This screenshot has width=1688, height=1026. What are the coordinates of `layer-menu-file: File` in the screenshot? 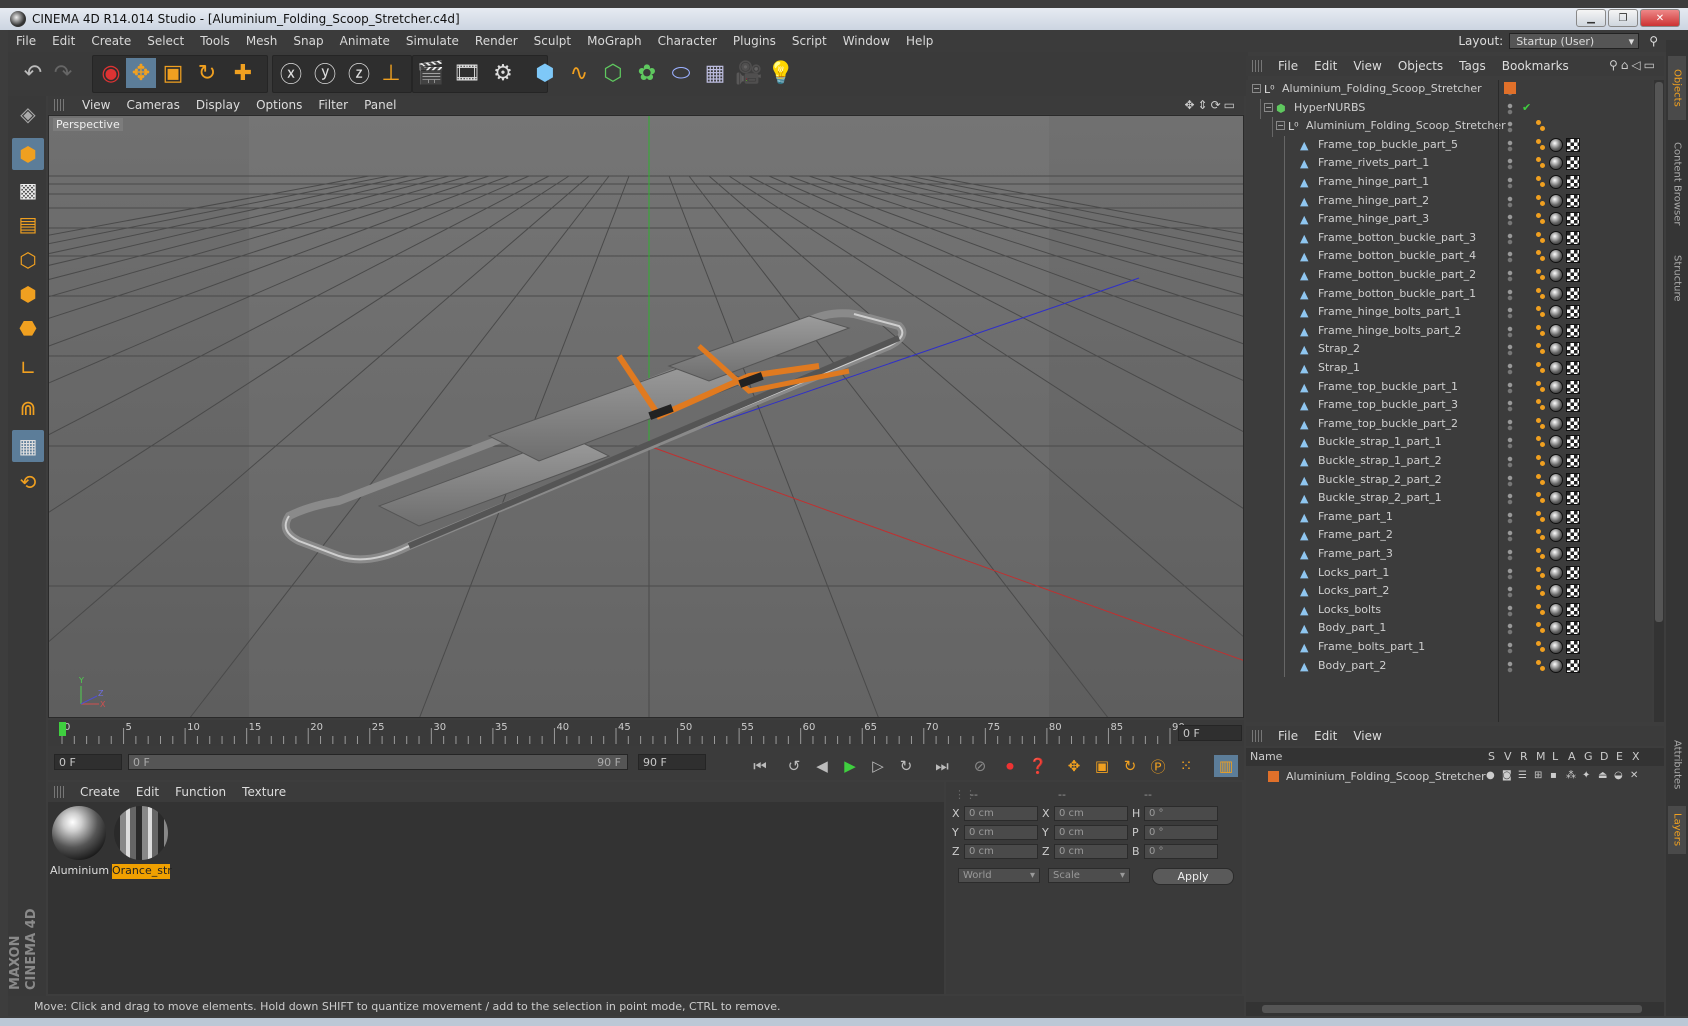 It's located at (1288, 736).